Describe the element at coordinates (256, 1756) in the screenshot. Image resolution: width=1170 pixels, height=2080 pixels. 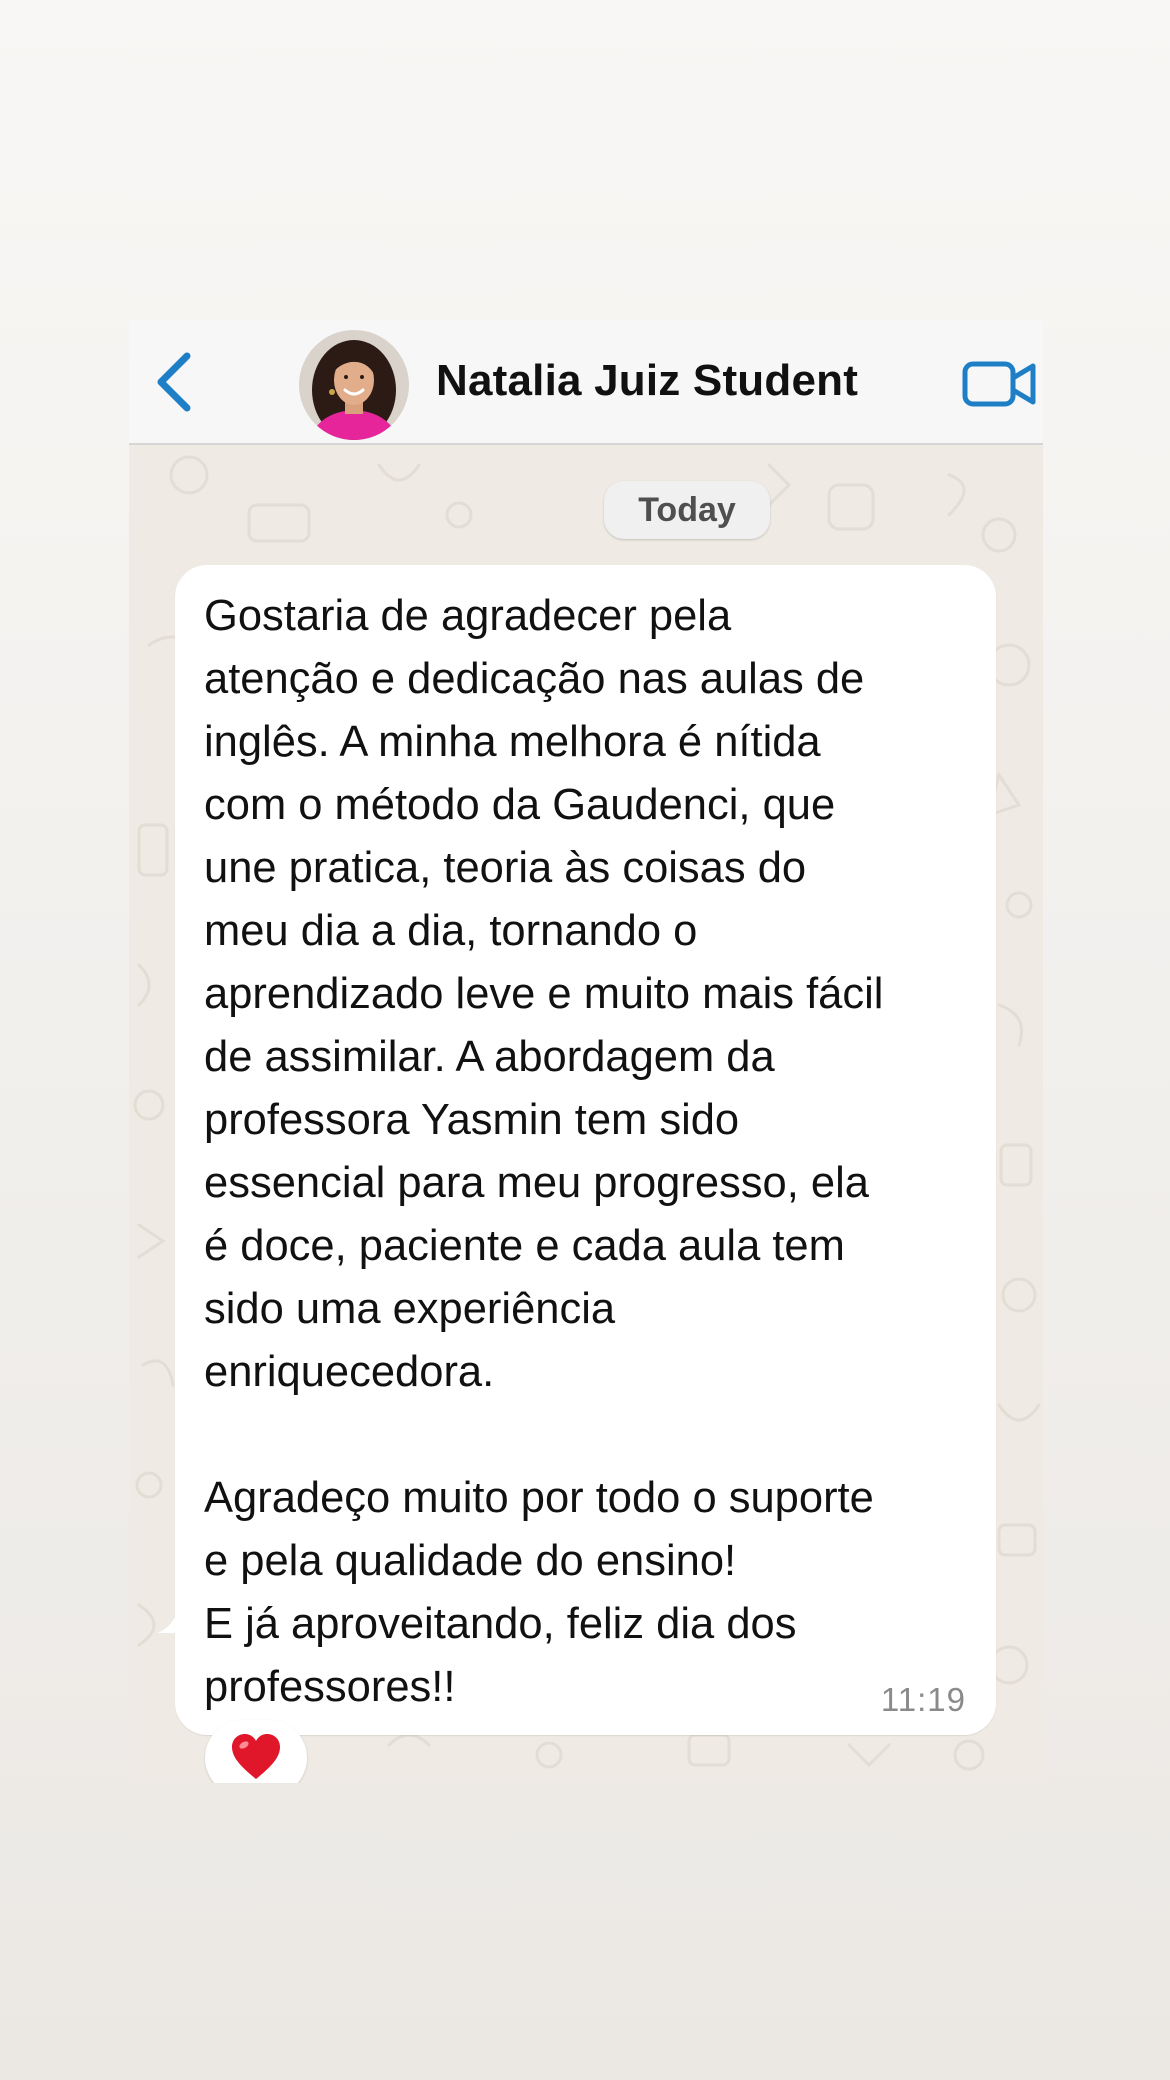
I see `heart-icon` at that location.